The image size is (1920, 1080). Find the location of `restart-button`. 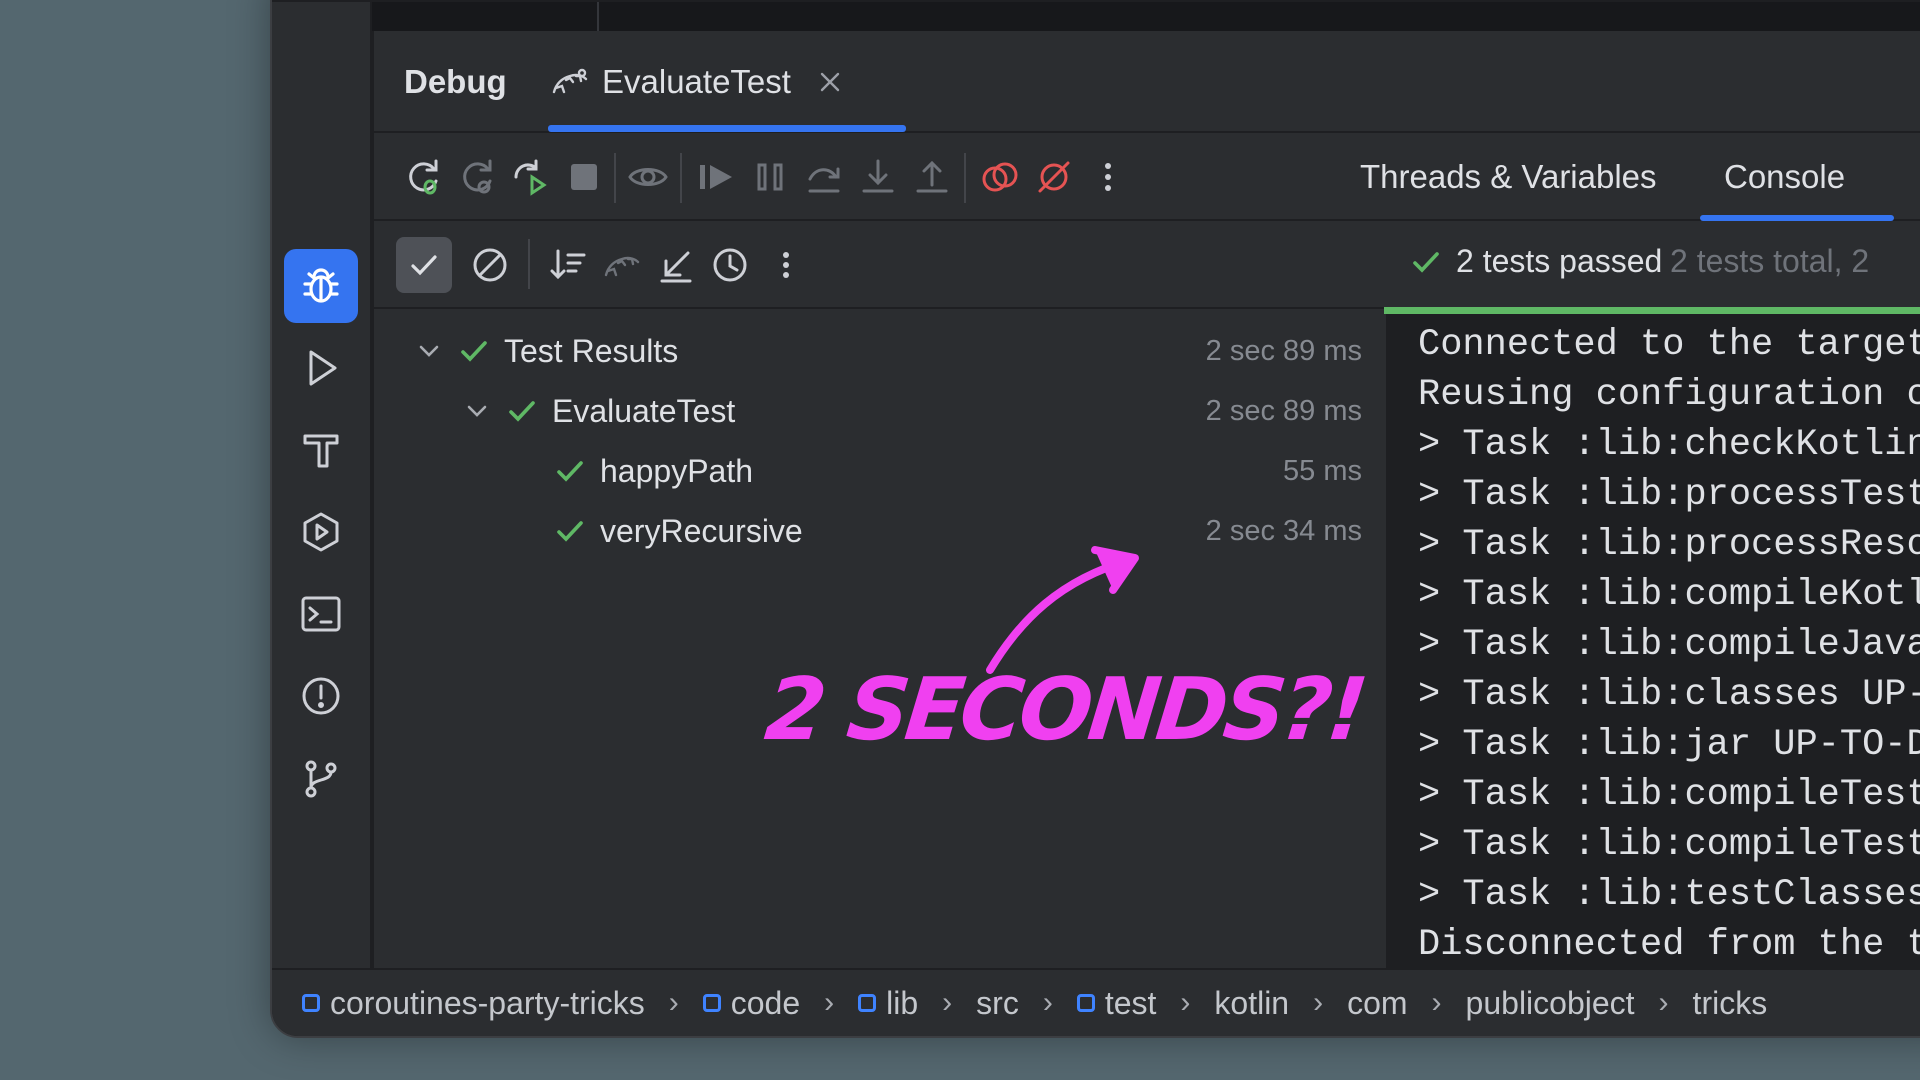

restart-button is located at coordinates (530, 177).